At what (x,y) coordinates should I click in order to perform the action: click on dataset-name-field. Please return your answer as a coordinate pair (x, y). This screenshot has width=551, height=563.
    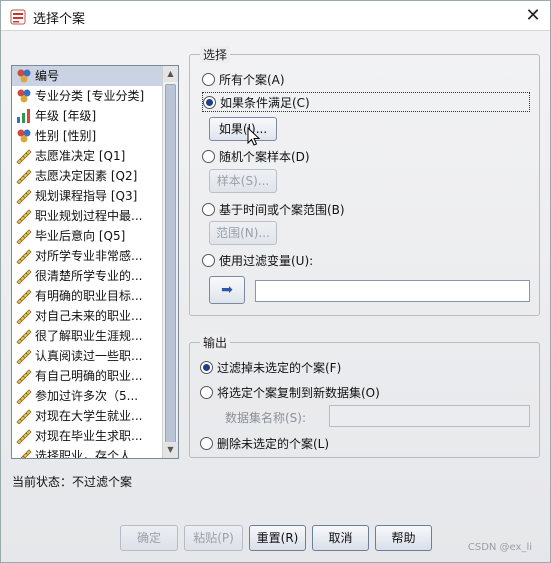
    Looking at the image, I should click on (429, 416).